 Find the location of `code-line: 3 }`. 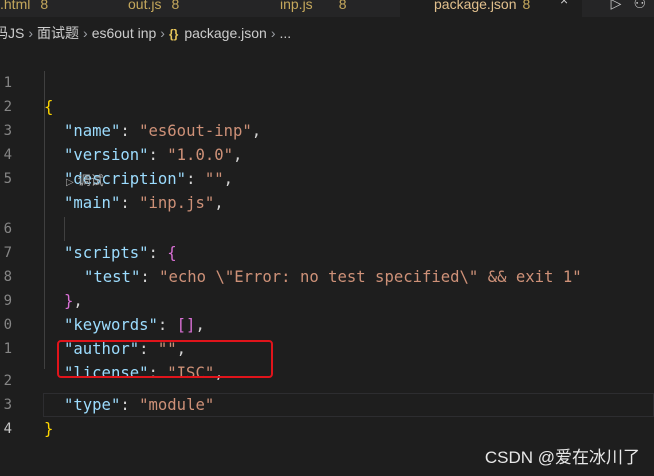

code-line: 3 } is located at coordinates (27, 403).